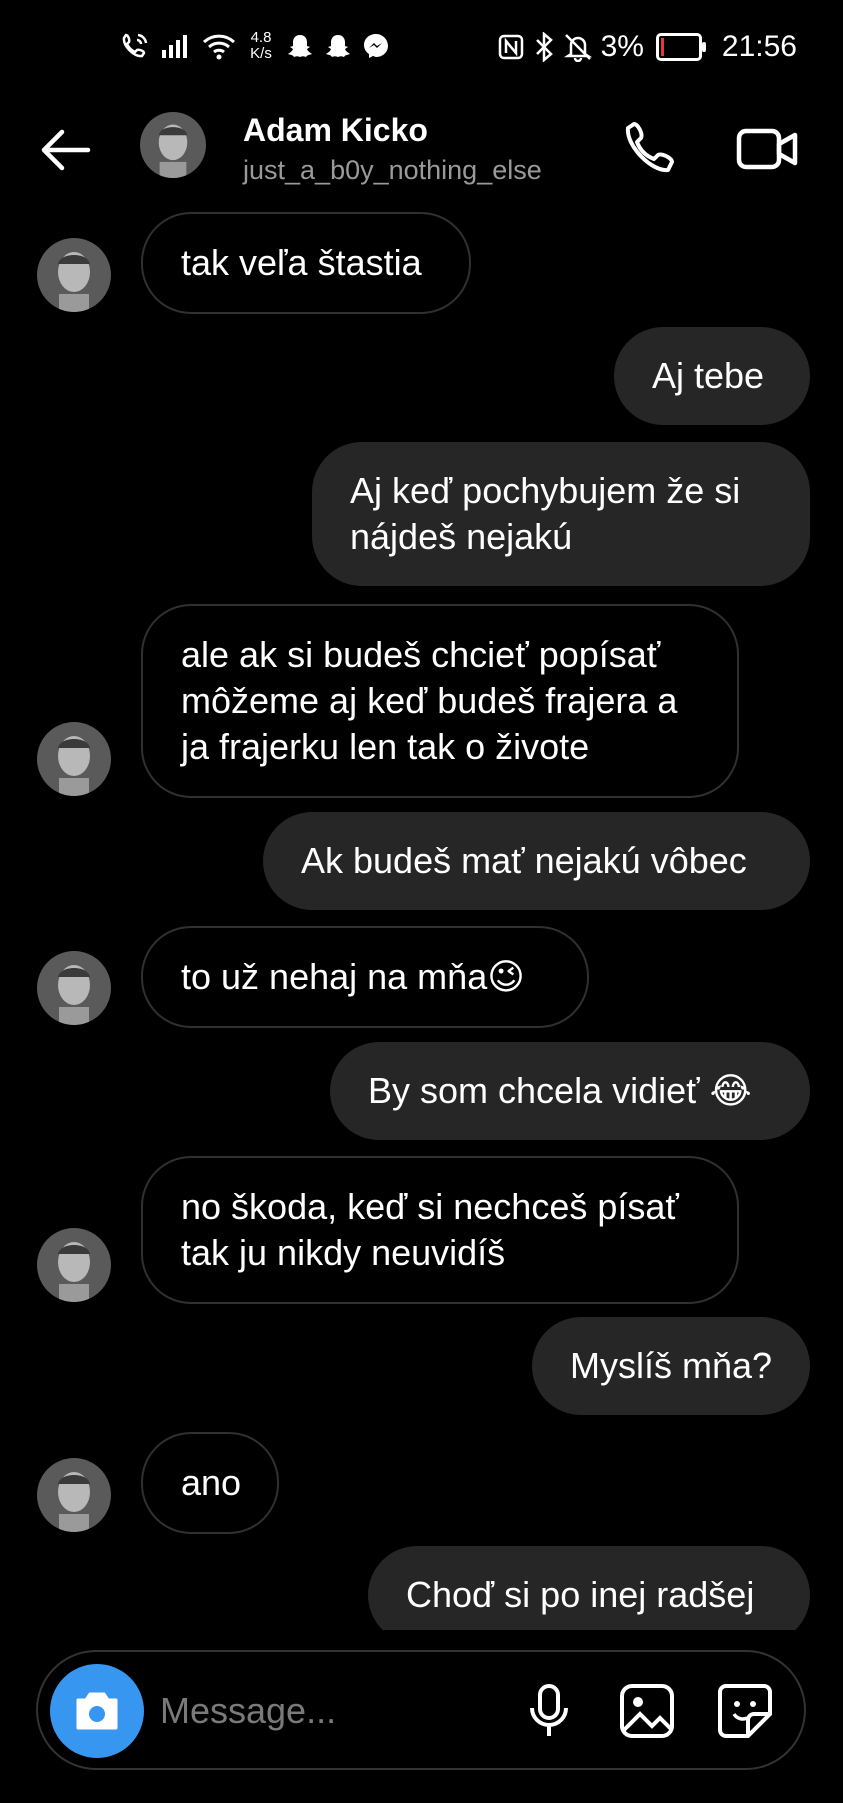 Image resolution: width=843 pixels, height=1803 pixels. What do you see at coordinates (759, 46) in the screenshot?
I see `clock: 21:56` at bounding box center [759, 46].